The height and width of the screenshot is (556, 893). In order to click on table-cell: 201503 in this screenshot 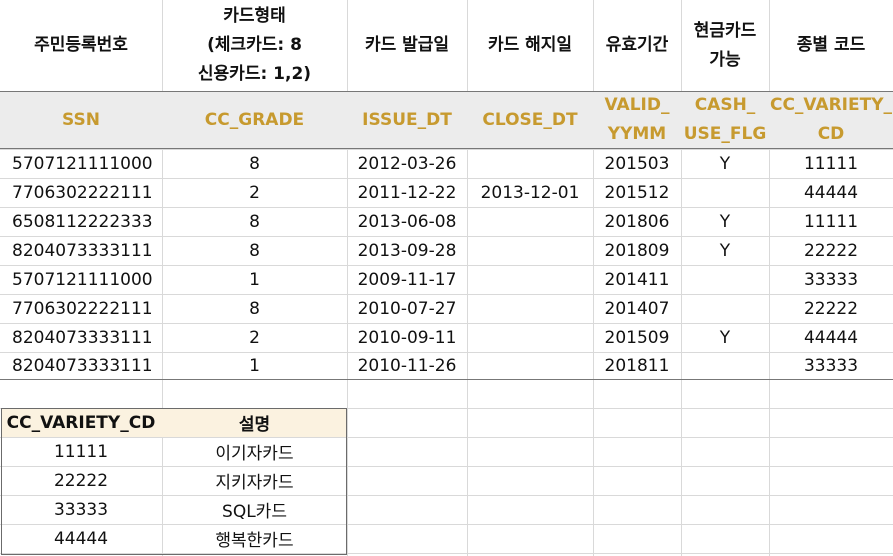, I will do `click(637, 163)`.